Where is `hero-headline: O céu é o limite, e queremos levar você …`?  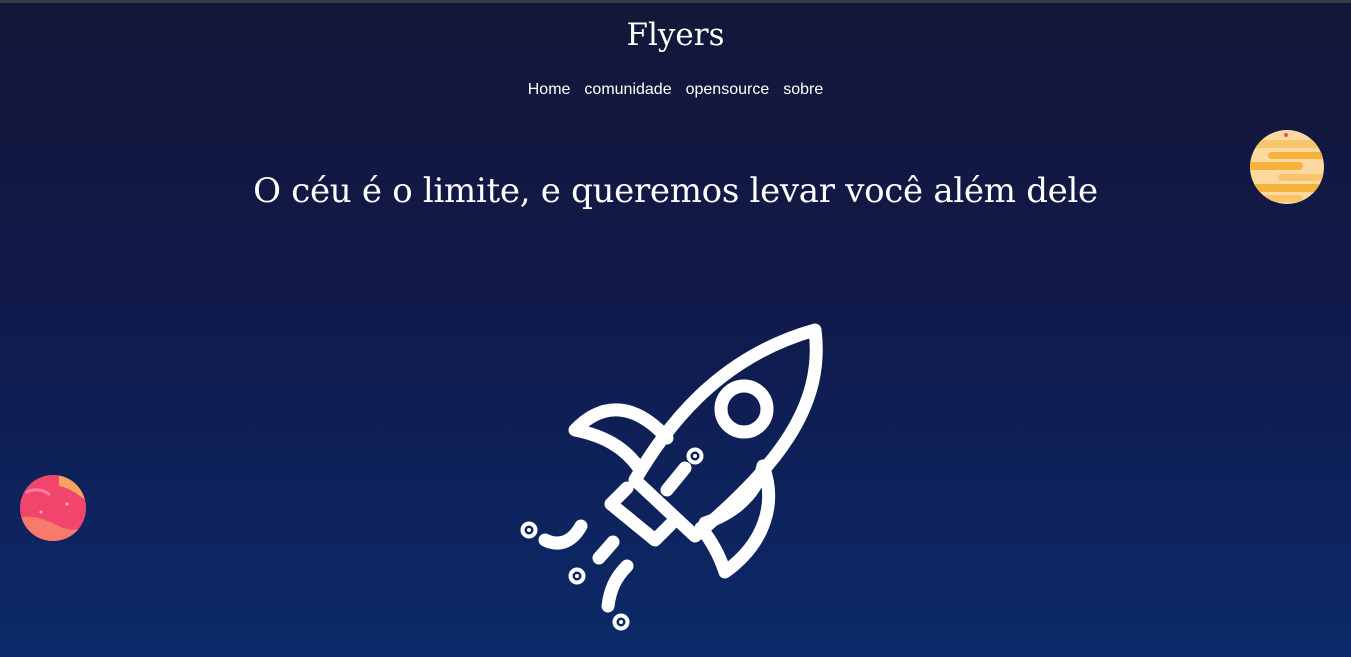
hero-headline: O céu é o limite, e queremos levar você … is located at coordinates (675, 191).